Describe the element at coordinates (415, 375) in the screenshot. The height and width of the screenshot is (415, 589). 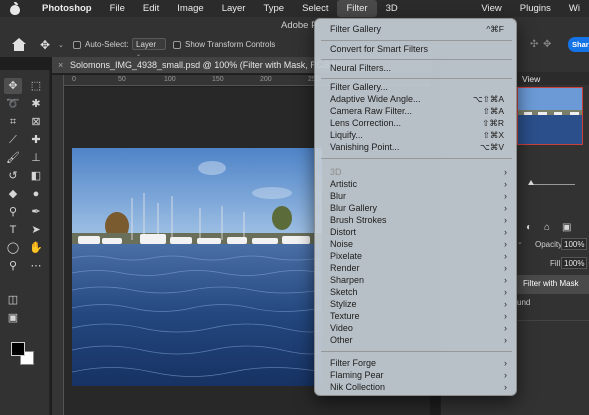
I see `menu-item-flaming-pear: Flaming Pear ›` at that location.